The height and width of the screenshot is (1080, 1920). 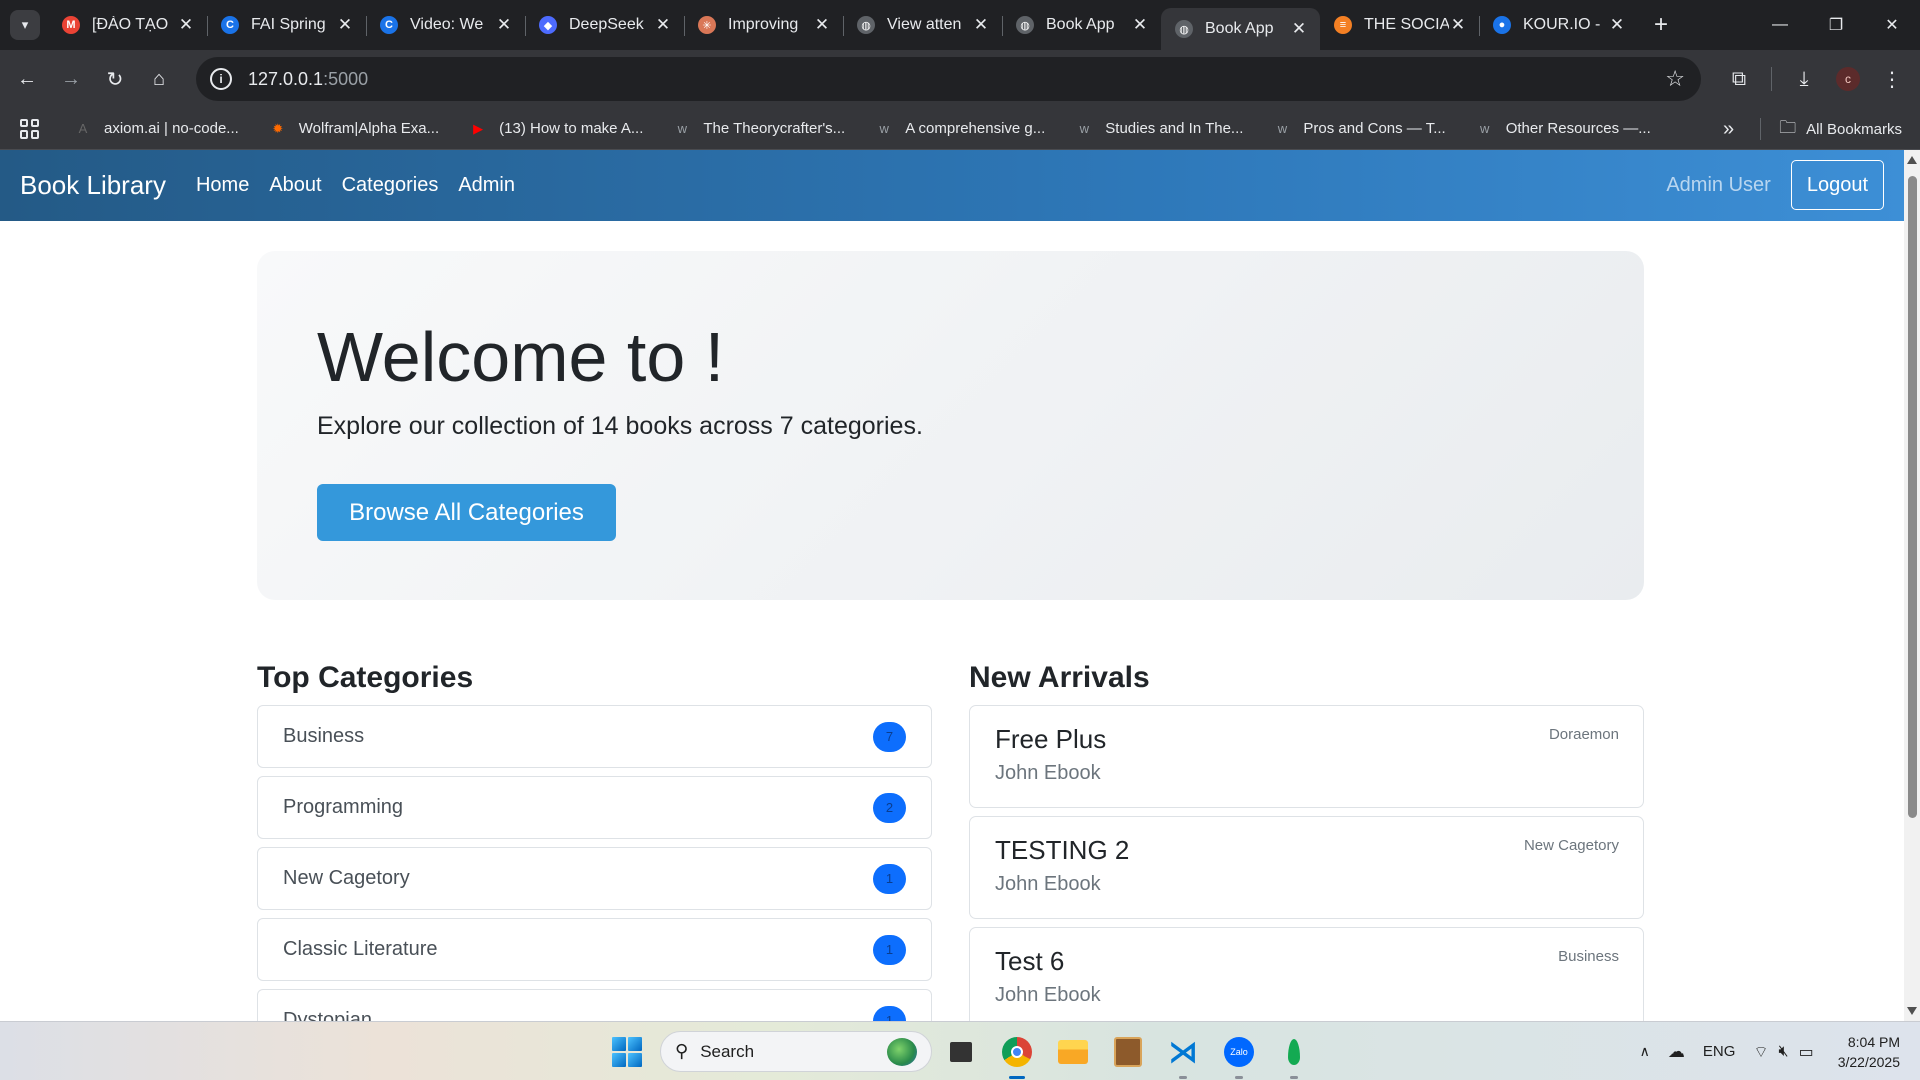 What do you see at coordinates (1062, 850) in the screenshot?
I see `book-title: TESTING 2` at bounding box center [1062, 850].